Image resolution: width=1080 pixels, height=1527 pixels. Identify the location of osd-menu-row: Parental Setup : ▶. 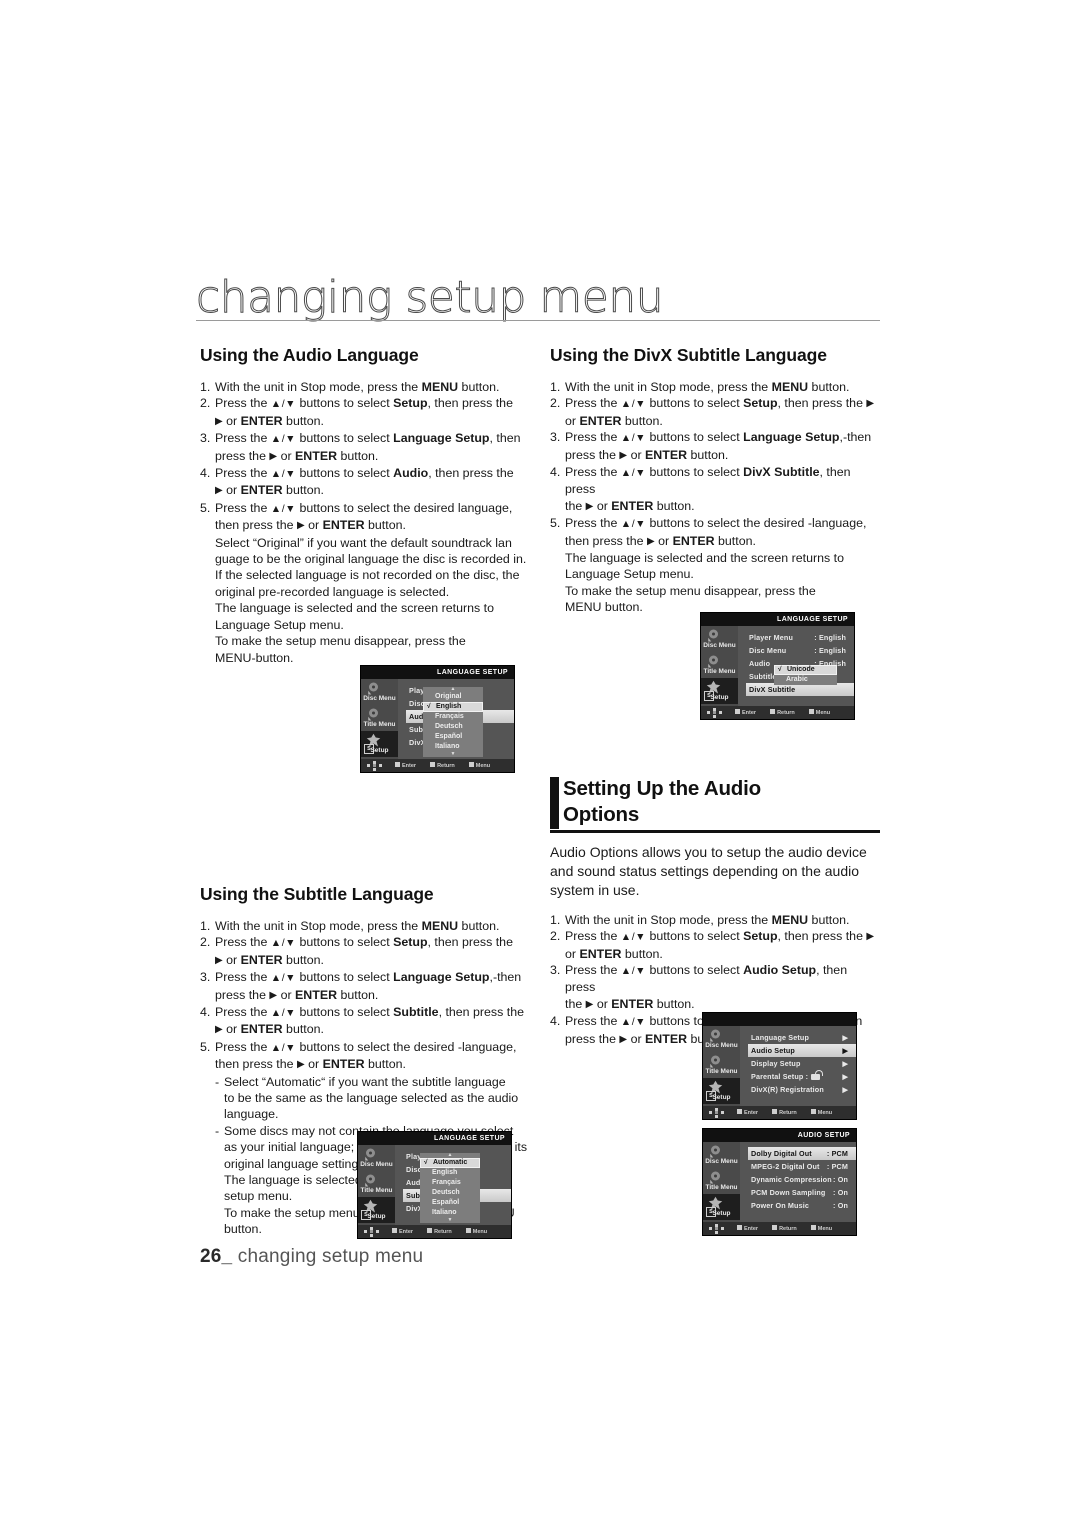
(802, 1076).